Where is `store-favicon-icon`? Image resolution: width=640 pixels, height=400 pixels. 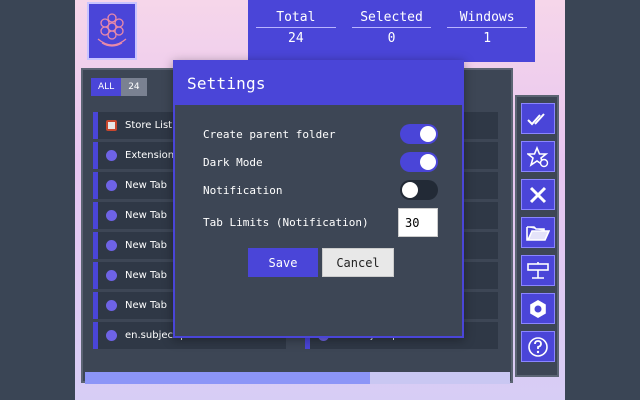
store-favicon-icon is located at coordinates (111, 125).